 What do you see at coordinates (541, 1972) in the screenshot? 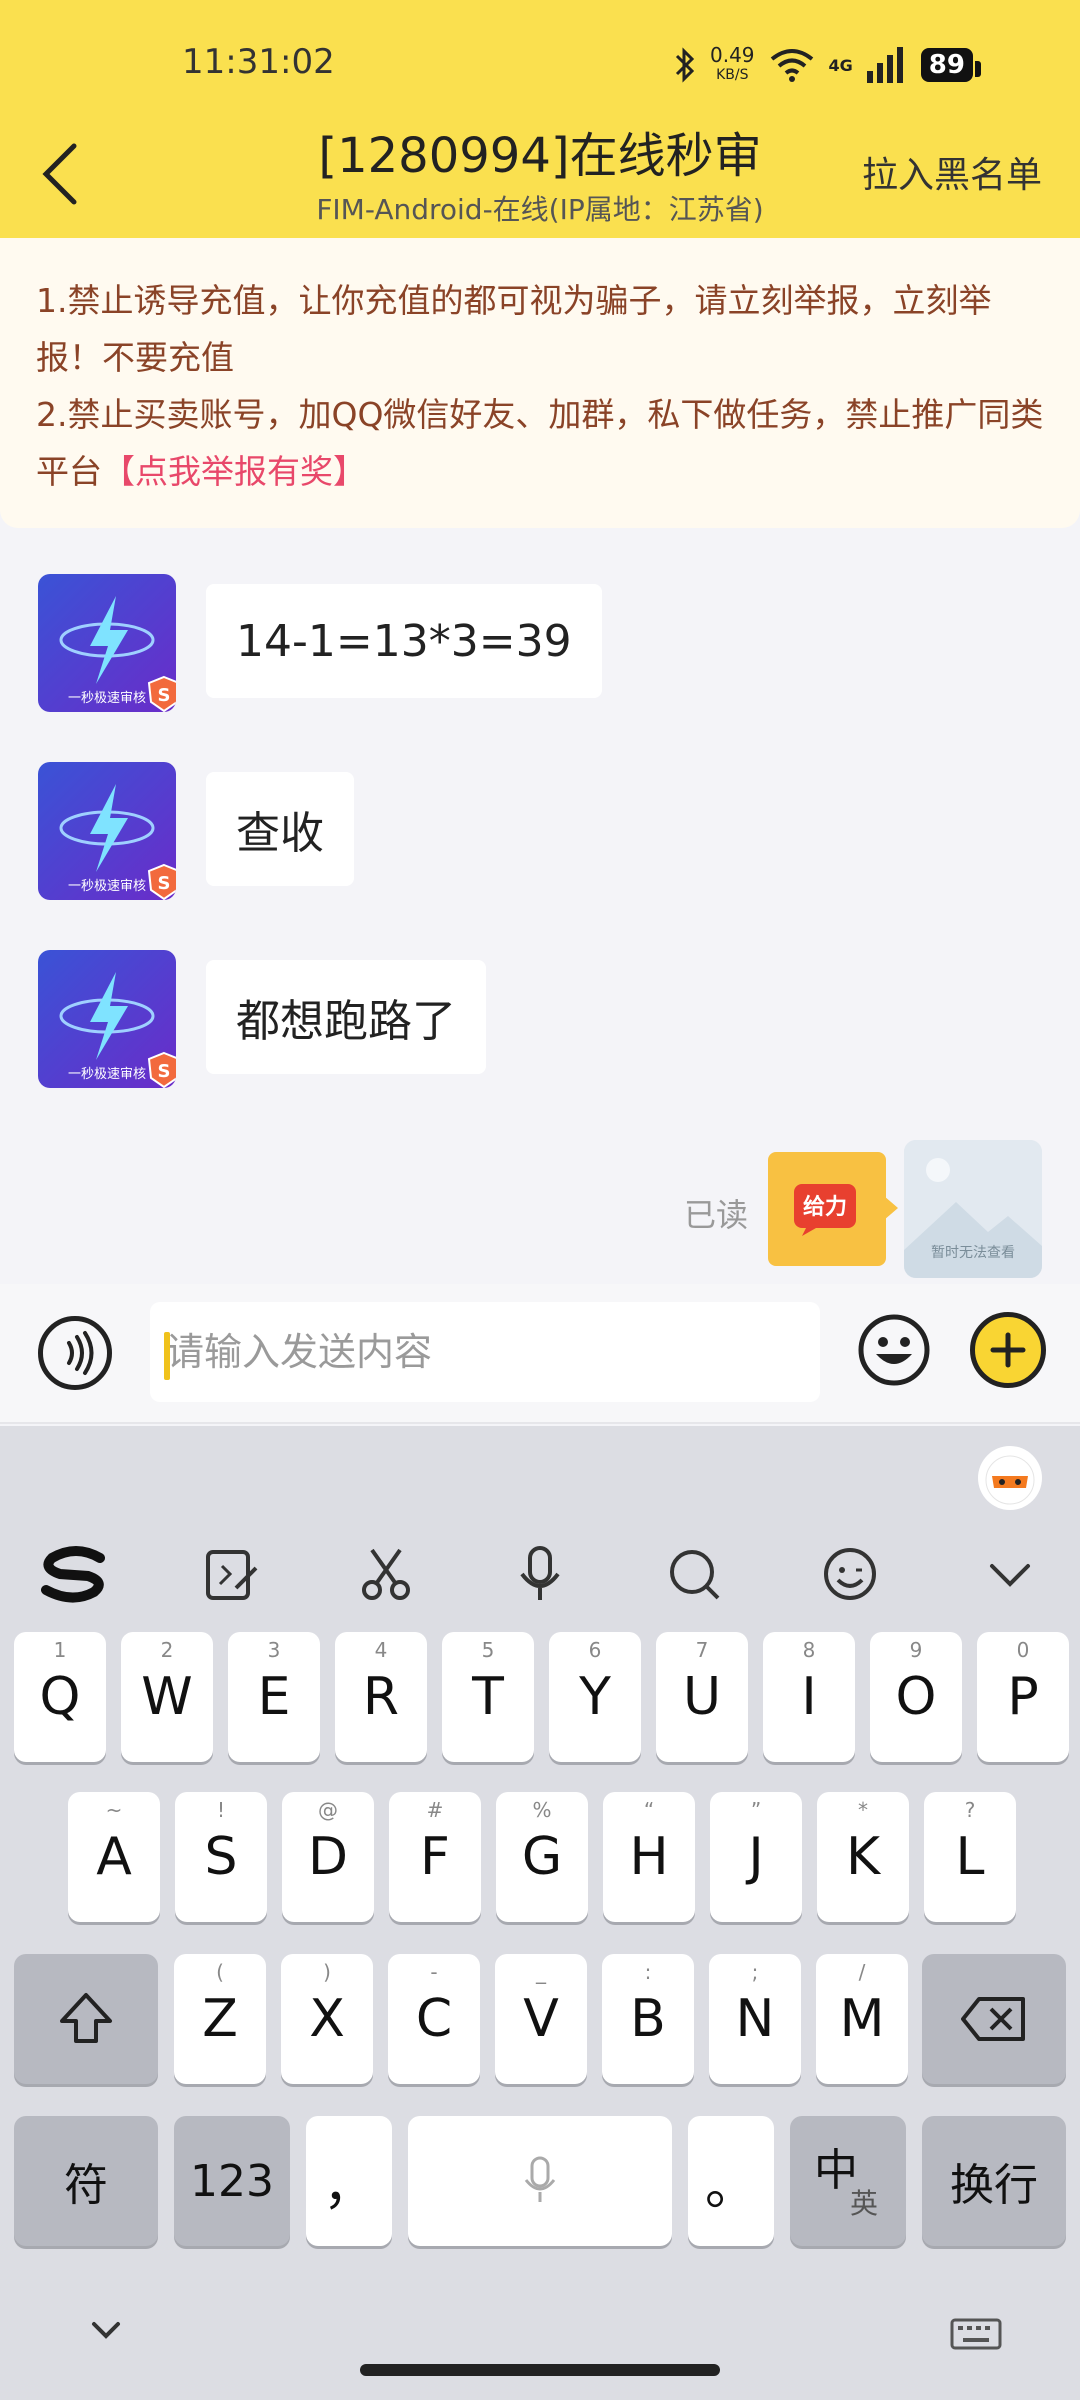
I see `key-hint: _` at bounding box center [541, 1972].